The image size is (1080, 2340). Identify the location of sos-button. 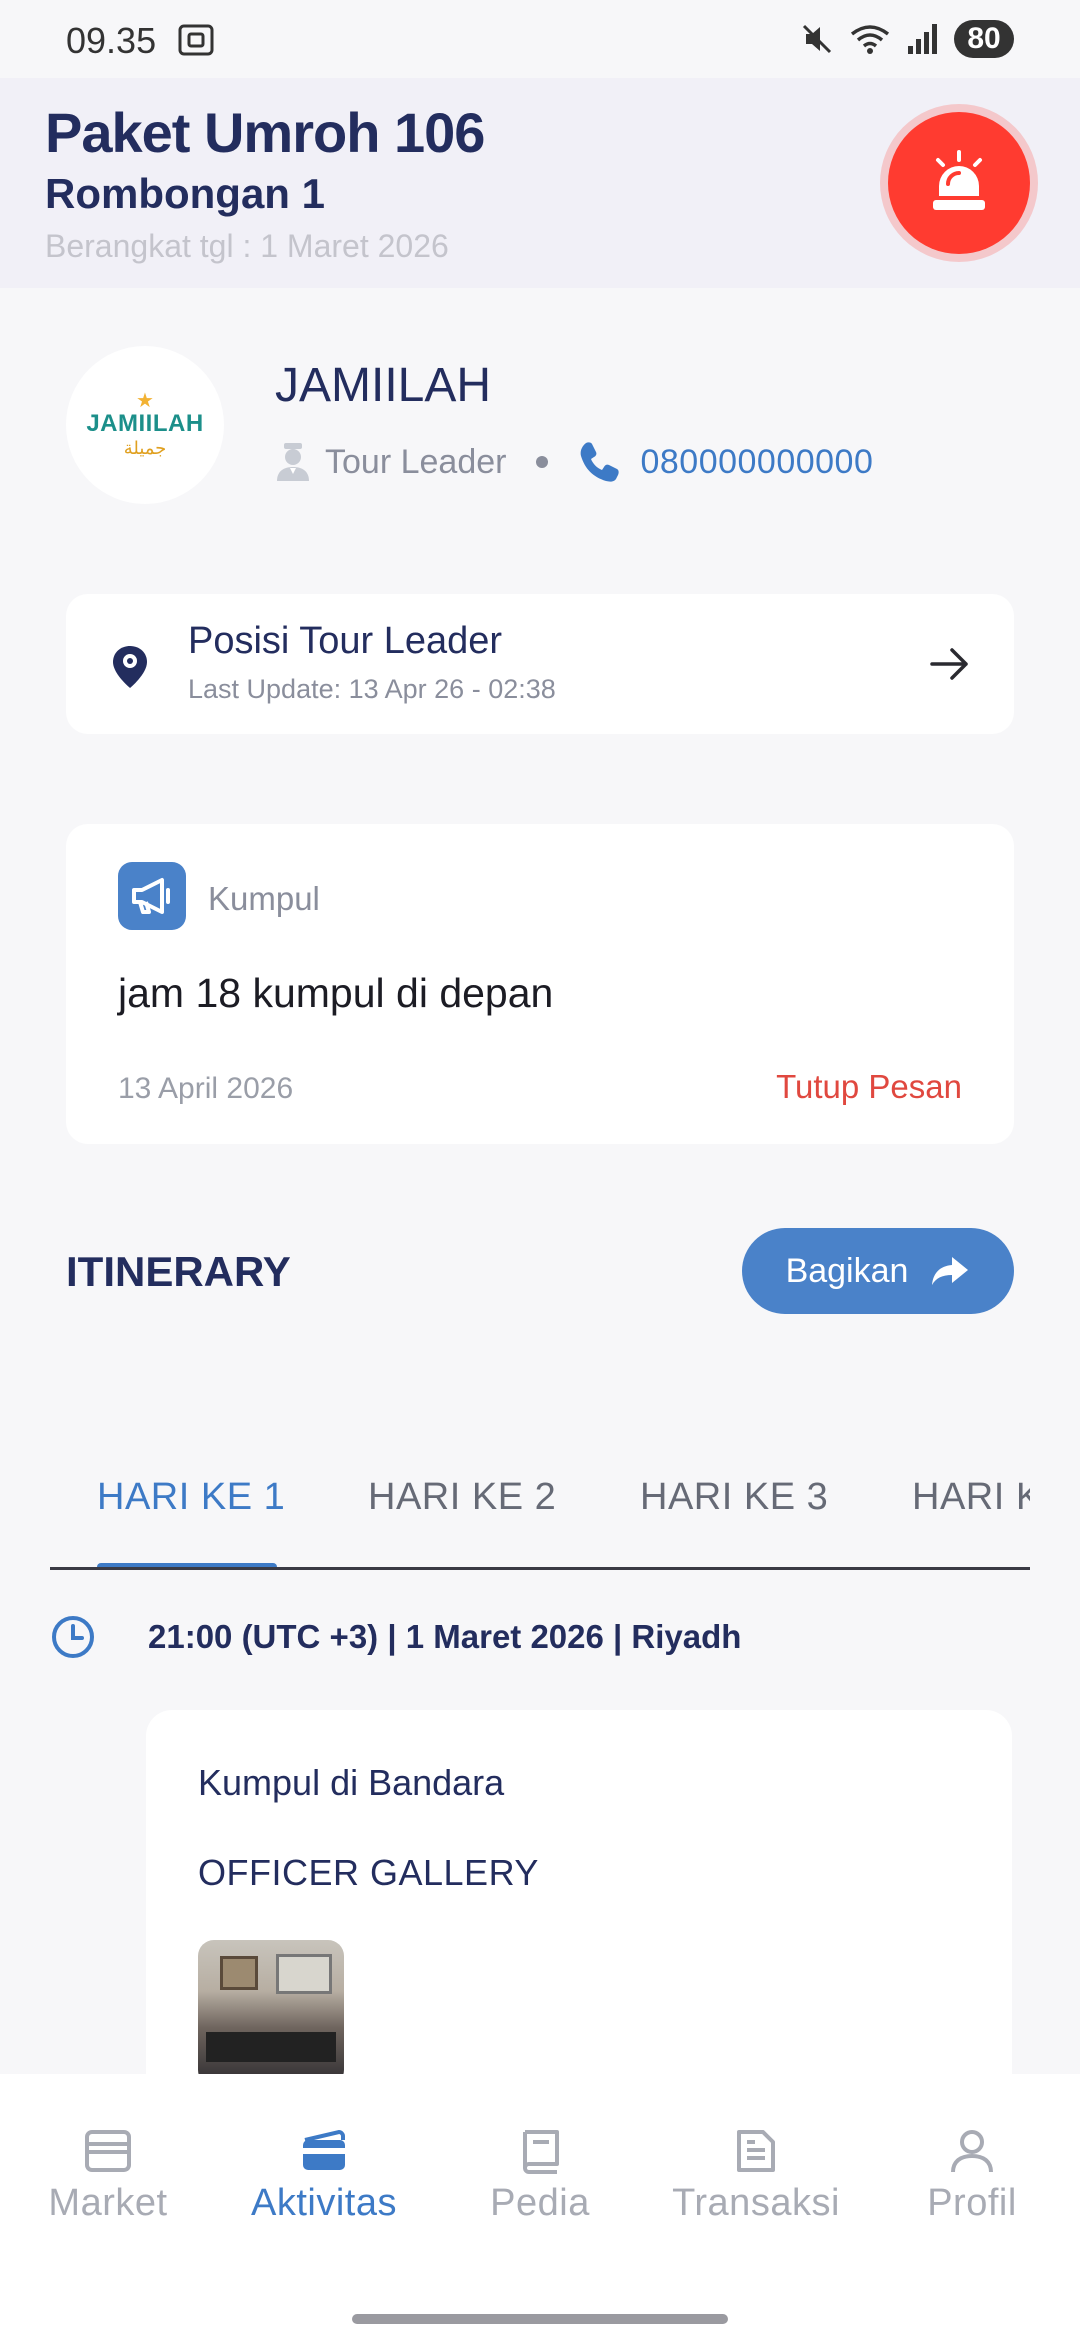
(959, 183).